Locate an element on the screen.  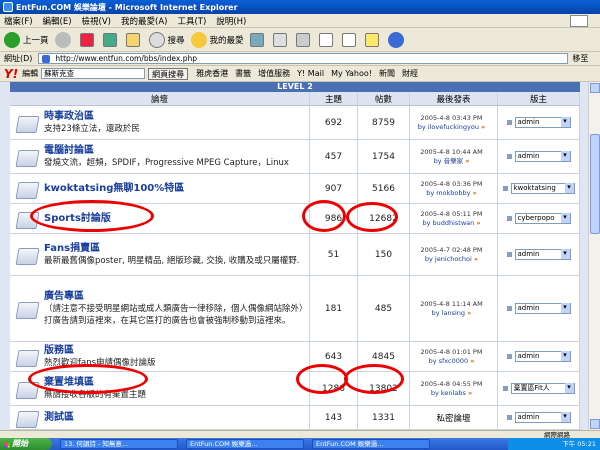
forum-title-link: 電腦討論區 is located at coordinates (166, 150).